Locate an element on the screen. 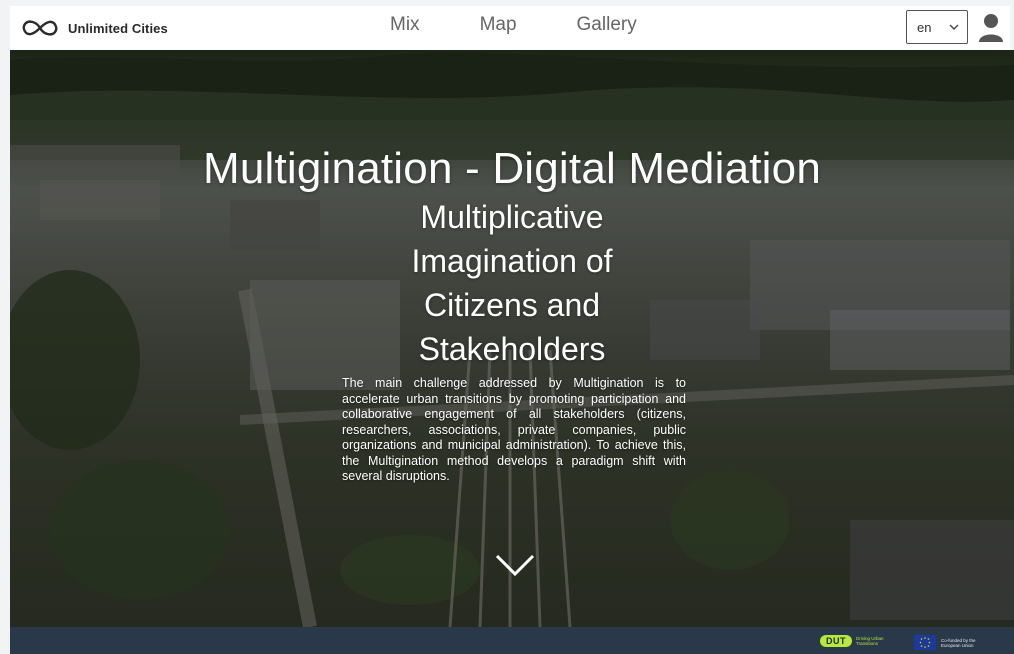 Image resolution: width=1014 pixels, height=654 pixels. dut-badge: DUT is located at coordinates (836, 641).